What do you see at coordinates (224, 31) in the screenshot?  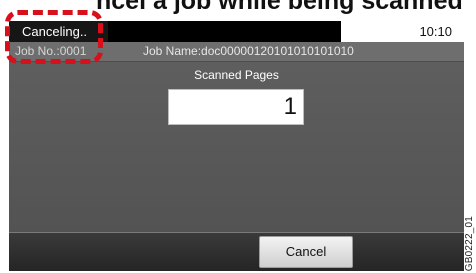 I see `status-black-bar` at bounding box center [224, 31].